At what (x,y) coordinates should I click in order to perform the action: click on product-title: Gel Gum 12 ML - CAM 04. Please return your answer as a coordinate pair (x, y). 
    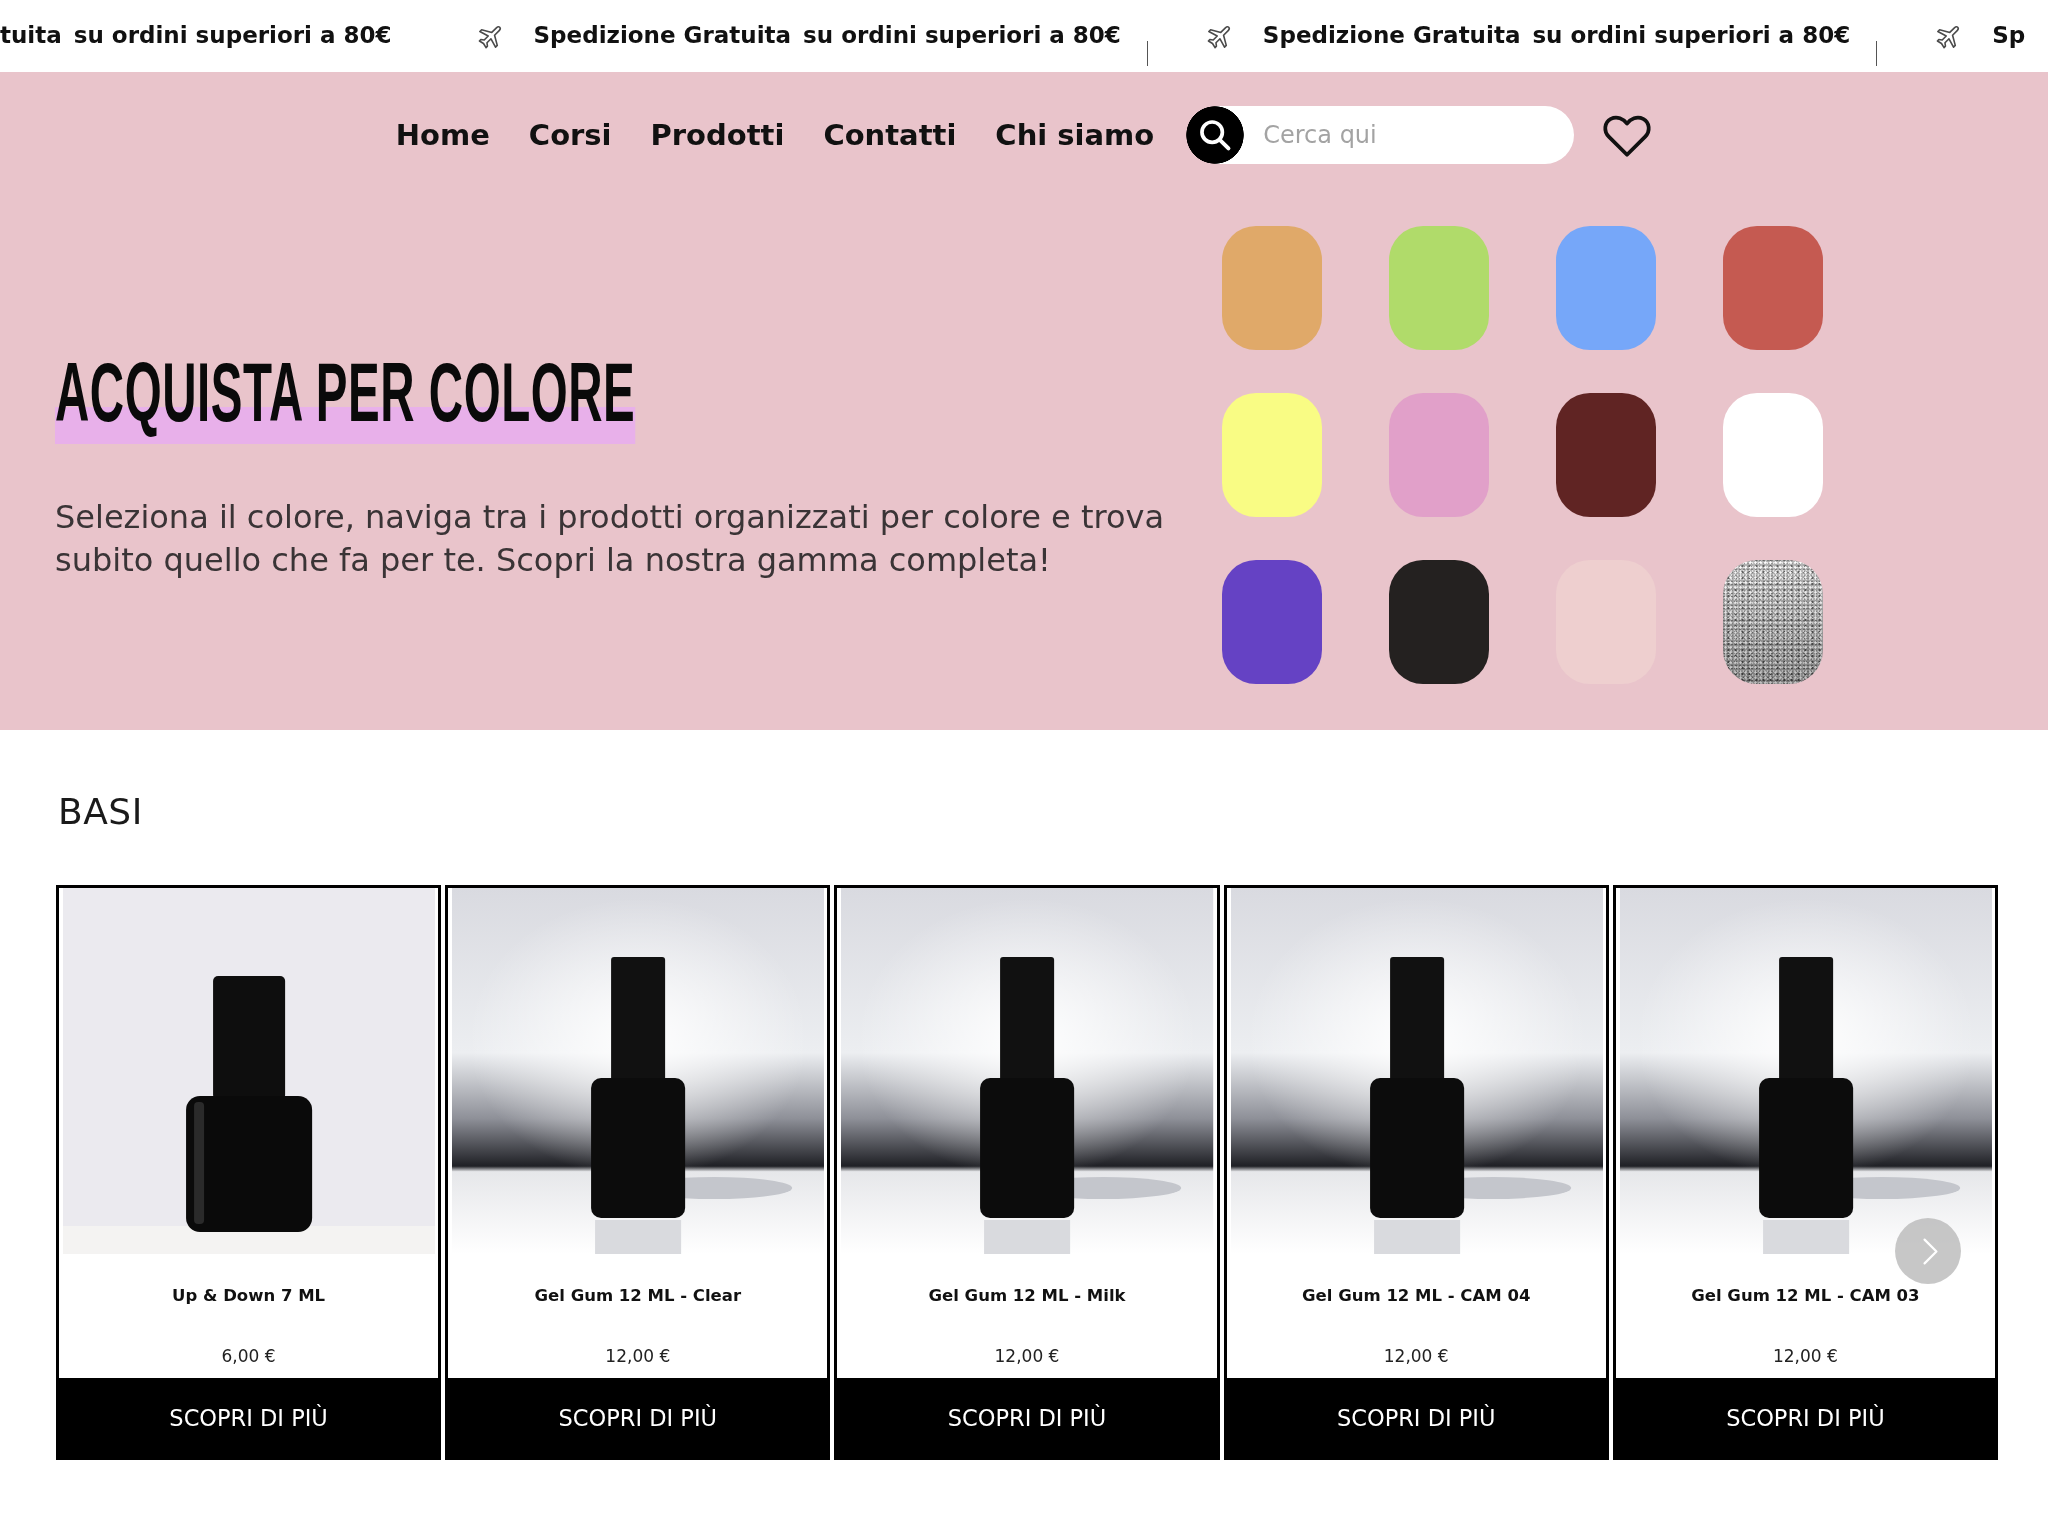
    Looking at the image, I should click on (1416, 1296).